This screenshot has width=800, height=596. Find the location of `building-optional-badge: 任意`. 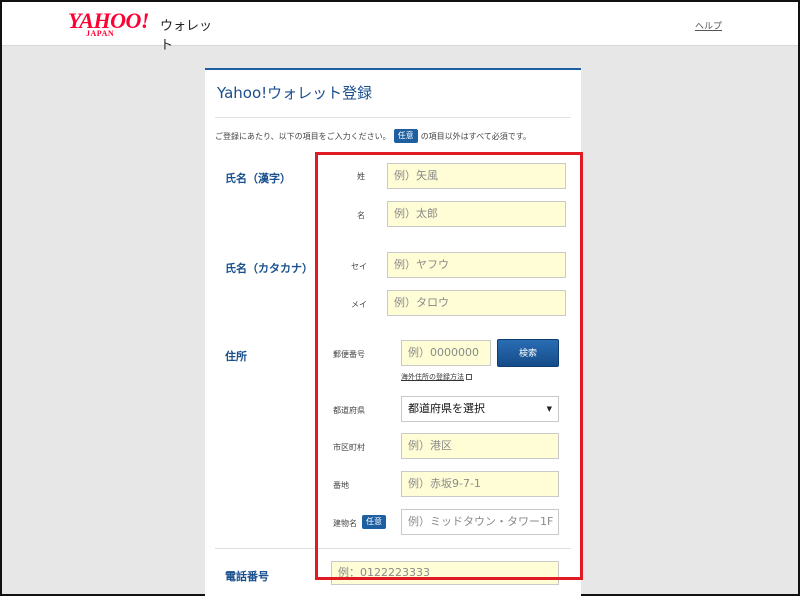

building-optional-badge: 任意 is located at coordinates (374, 522).